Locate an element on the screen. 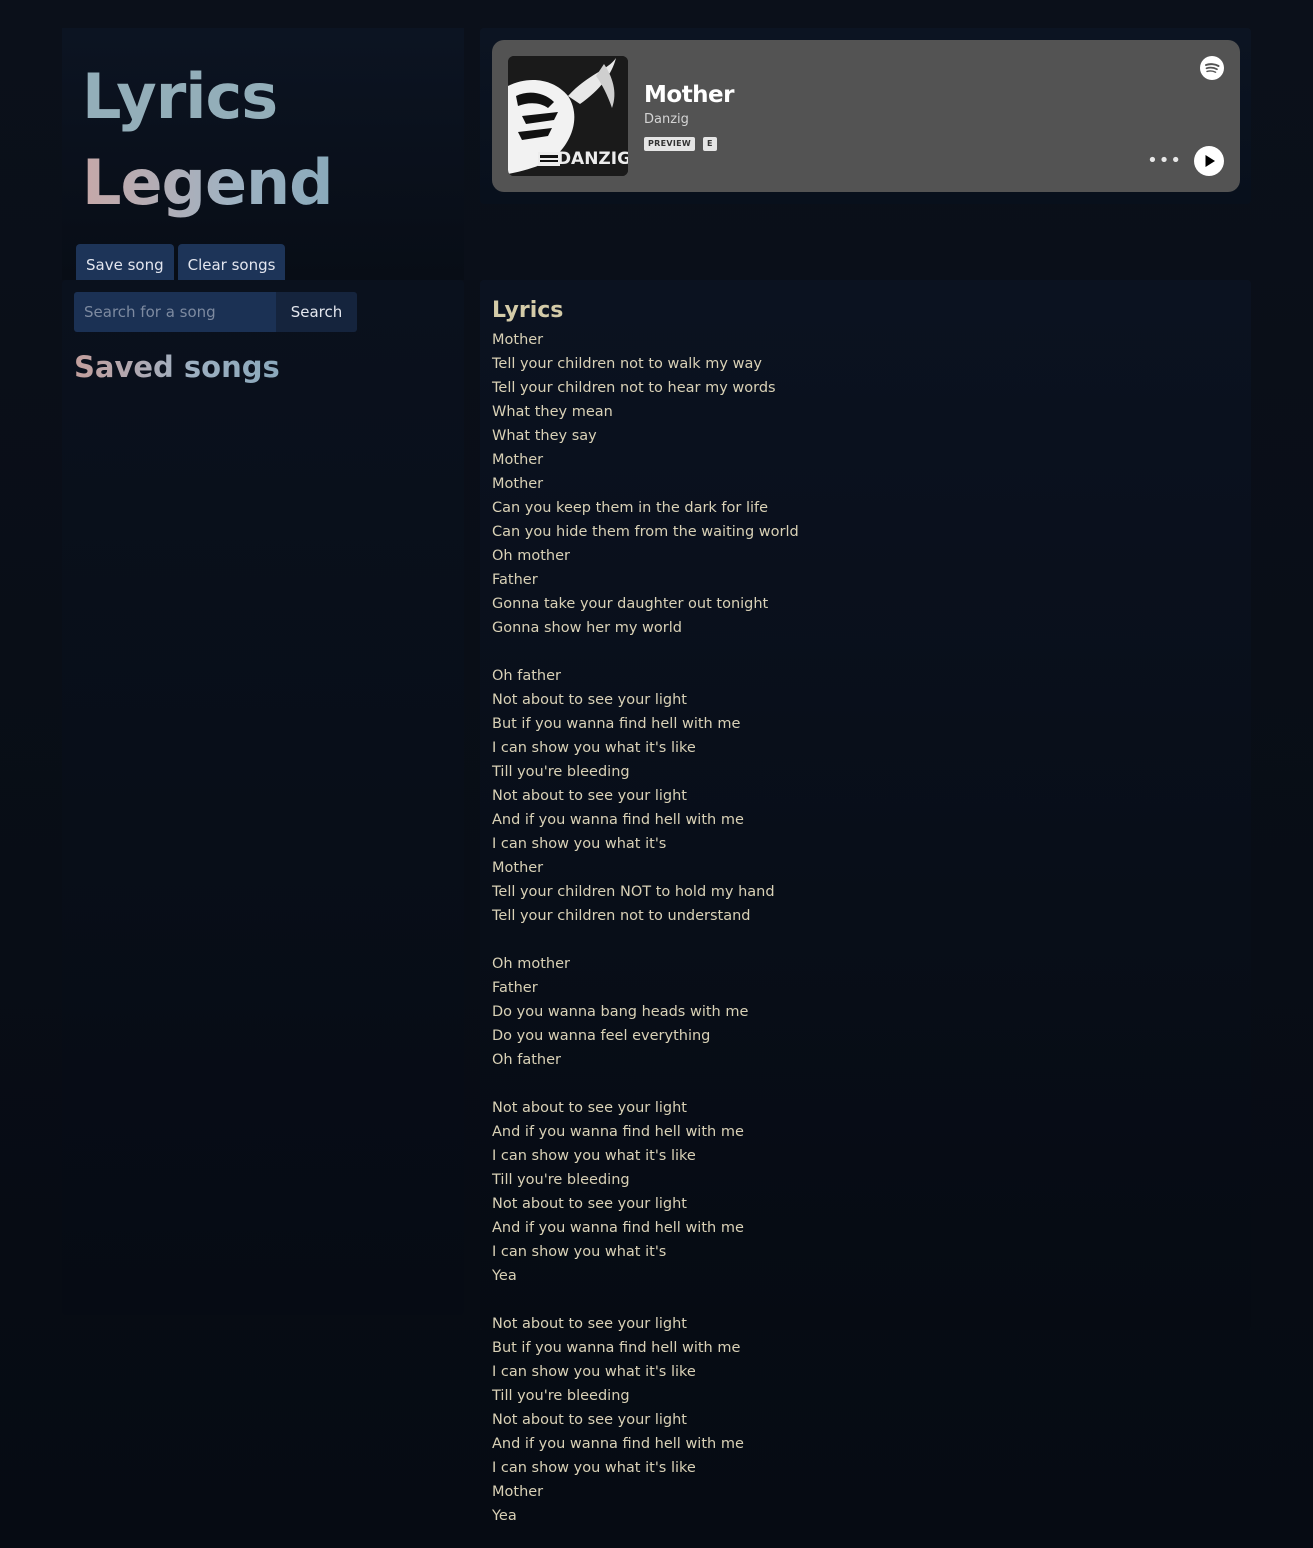 This screenshot has width=1313, height=1548. save-song-button: Save song is located at coordinates (125, 262).